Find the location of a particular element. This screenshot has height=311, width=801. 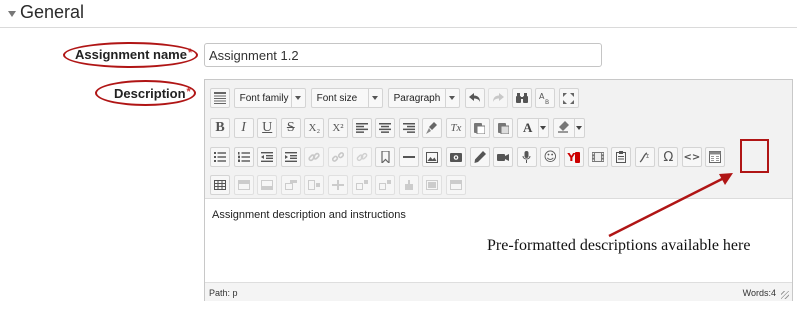

youtube-icon: Y is located at coordinates (573, 157).